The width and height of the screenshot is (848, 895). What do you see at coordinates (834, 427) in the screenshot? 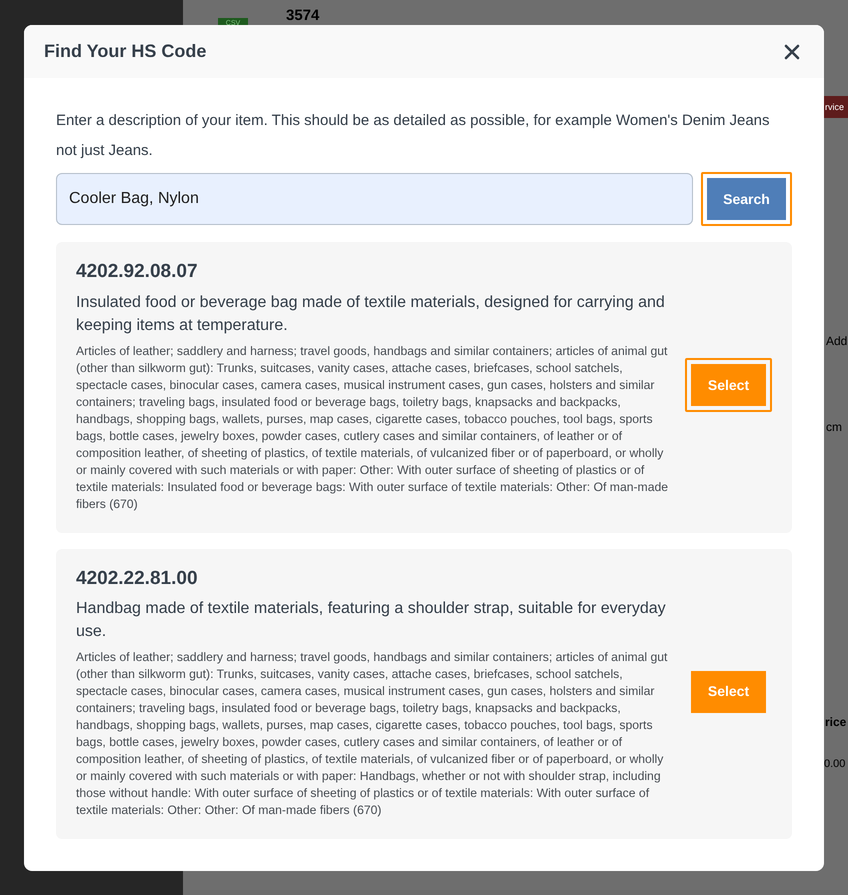
I see `unit-text: cm` at bounding box center [834, 427].